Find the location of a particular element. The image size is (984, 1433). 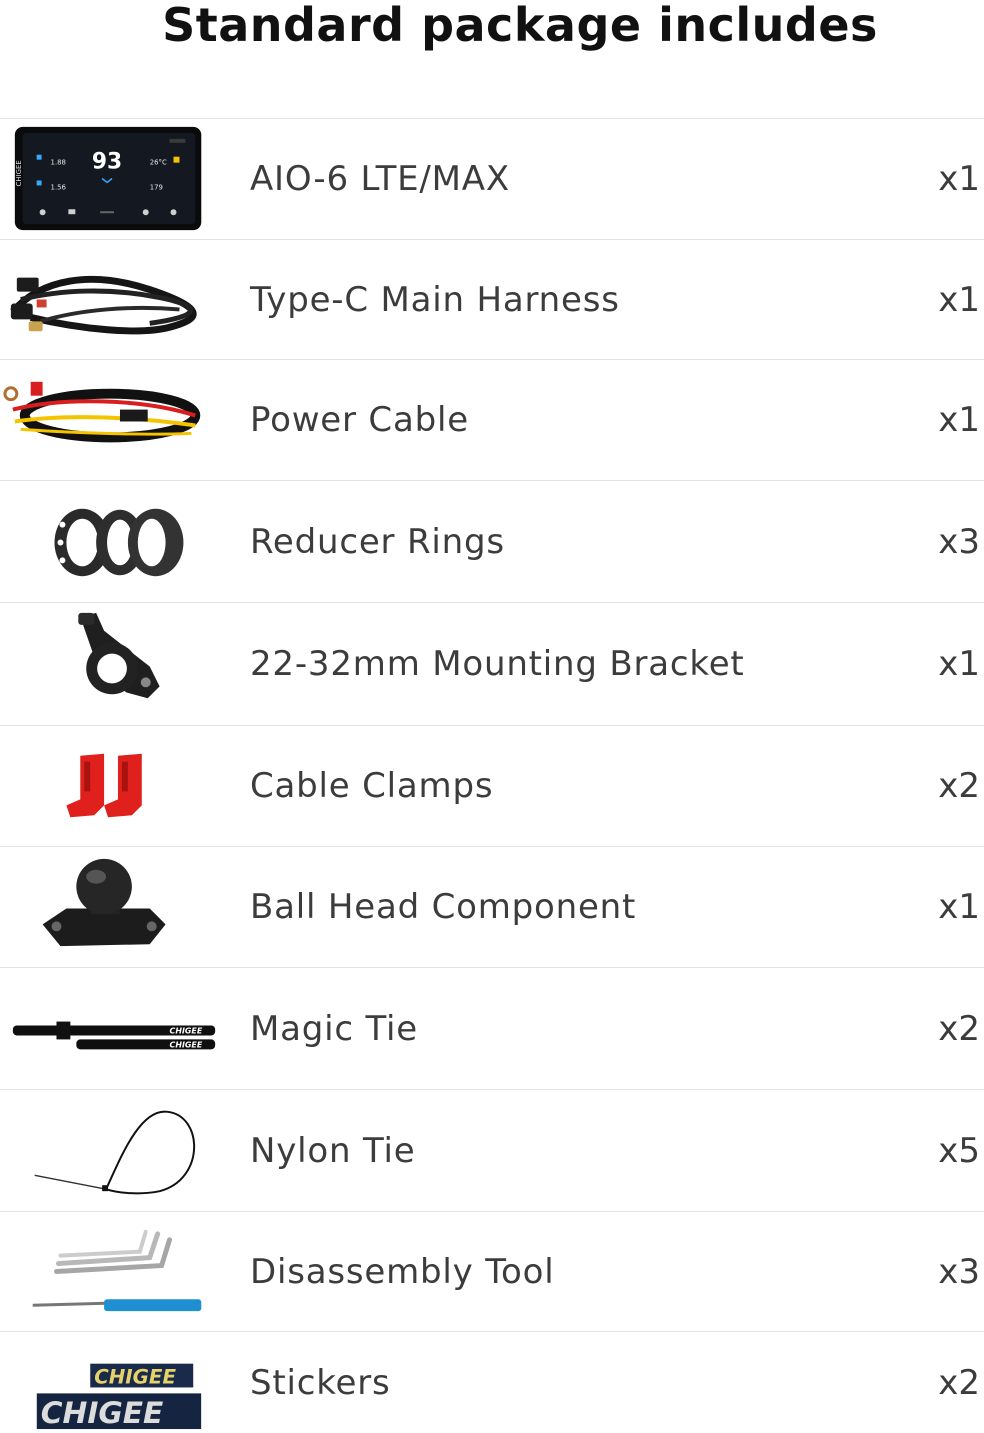

disassembly-tool-icon is located at coordinates (115, 1271).